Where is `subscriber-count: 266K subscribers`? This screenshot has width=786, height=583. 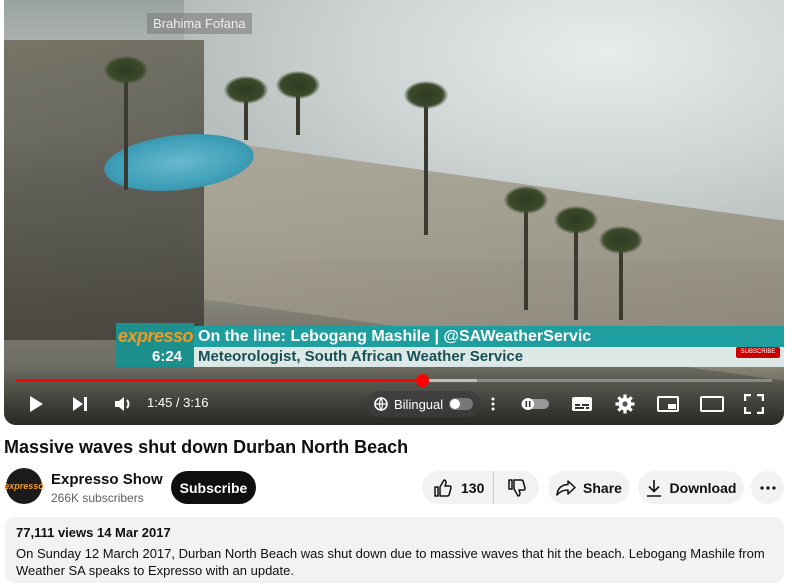 subscriber-count: 266K subscribers is located at coordinates (97, 498).